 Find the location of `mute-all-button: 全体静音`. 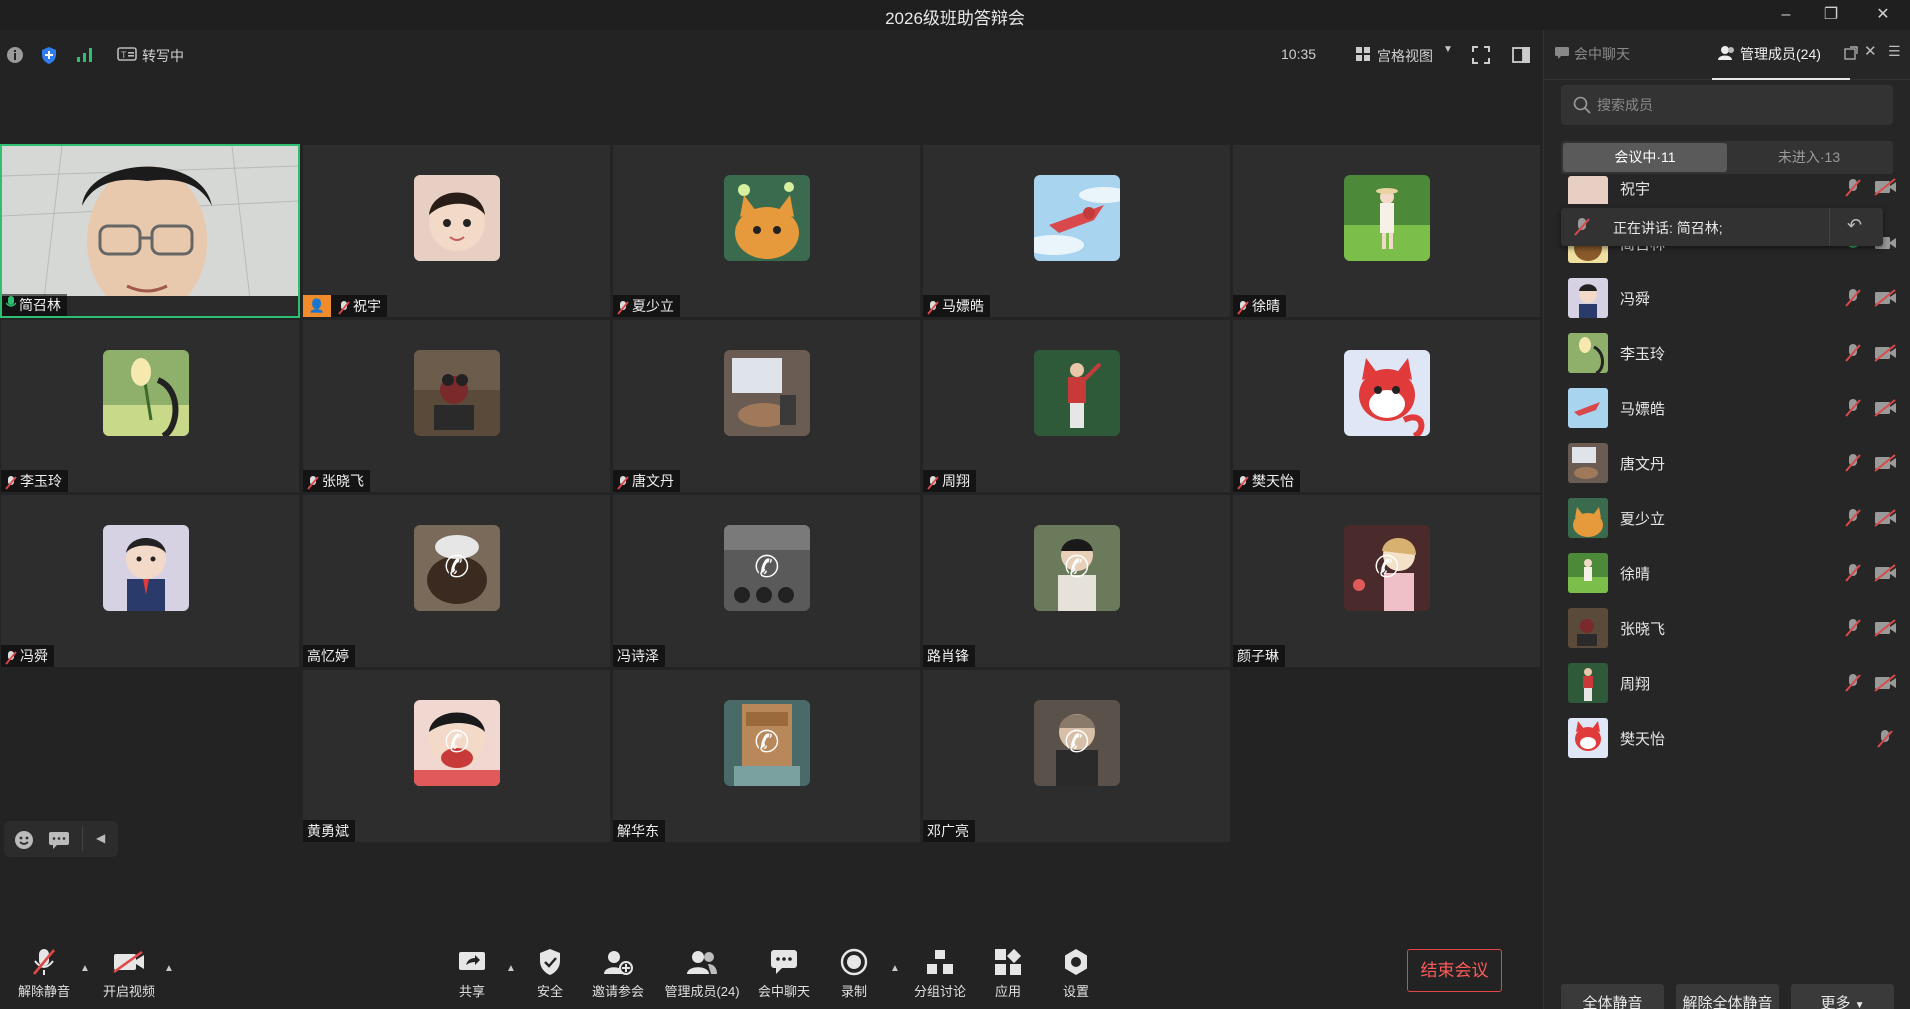

mute-all-button: 全体静音 is located at coordinates (1612, 996).